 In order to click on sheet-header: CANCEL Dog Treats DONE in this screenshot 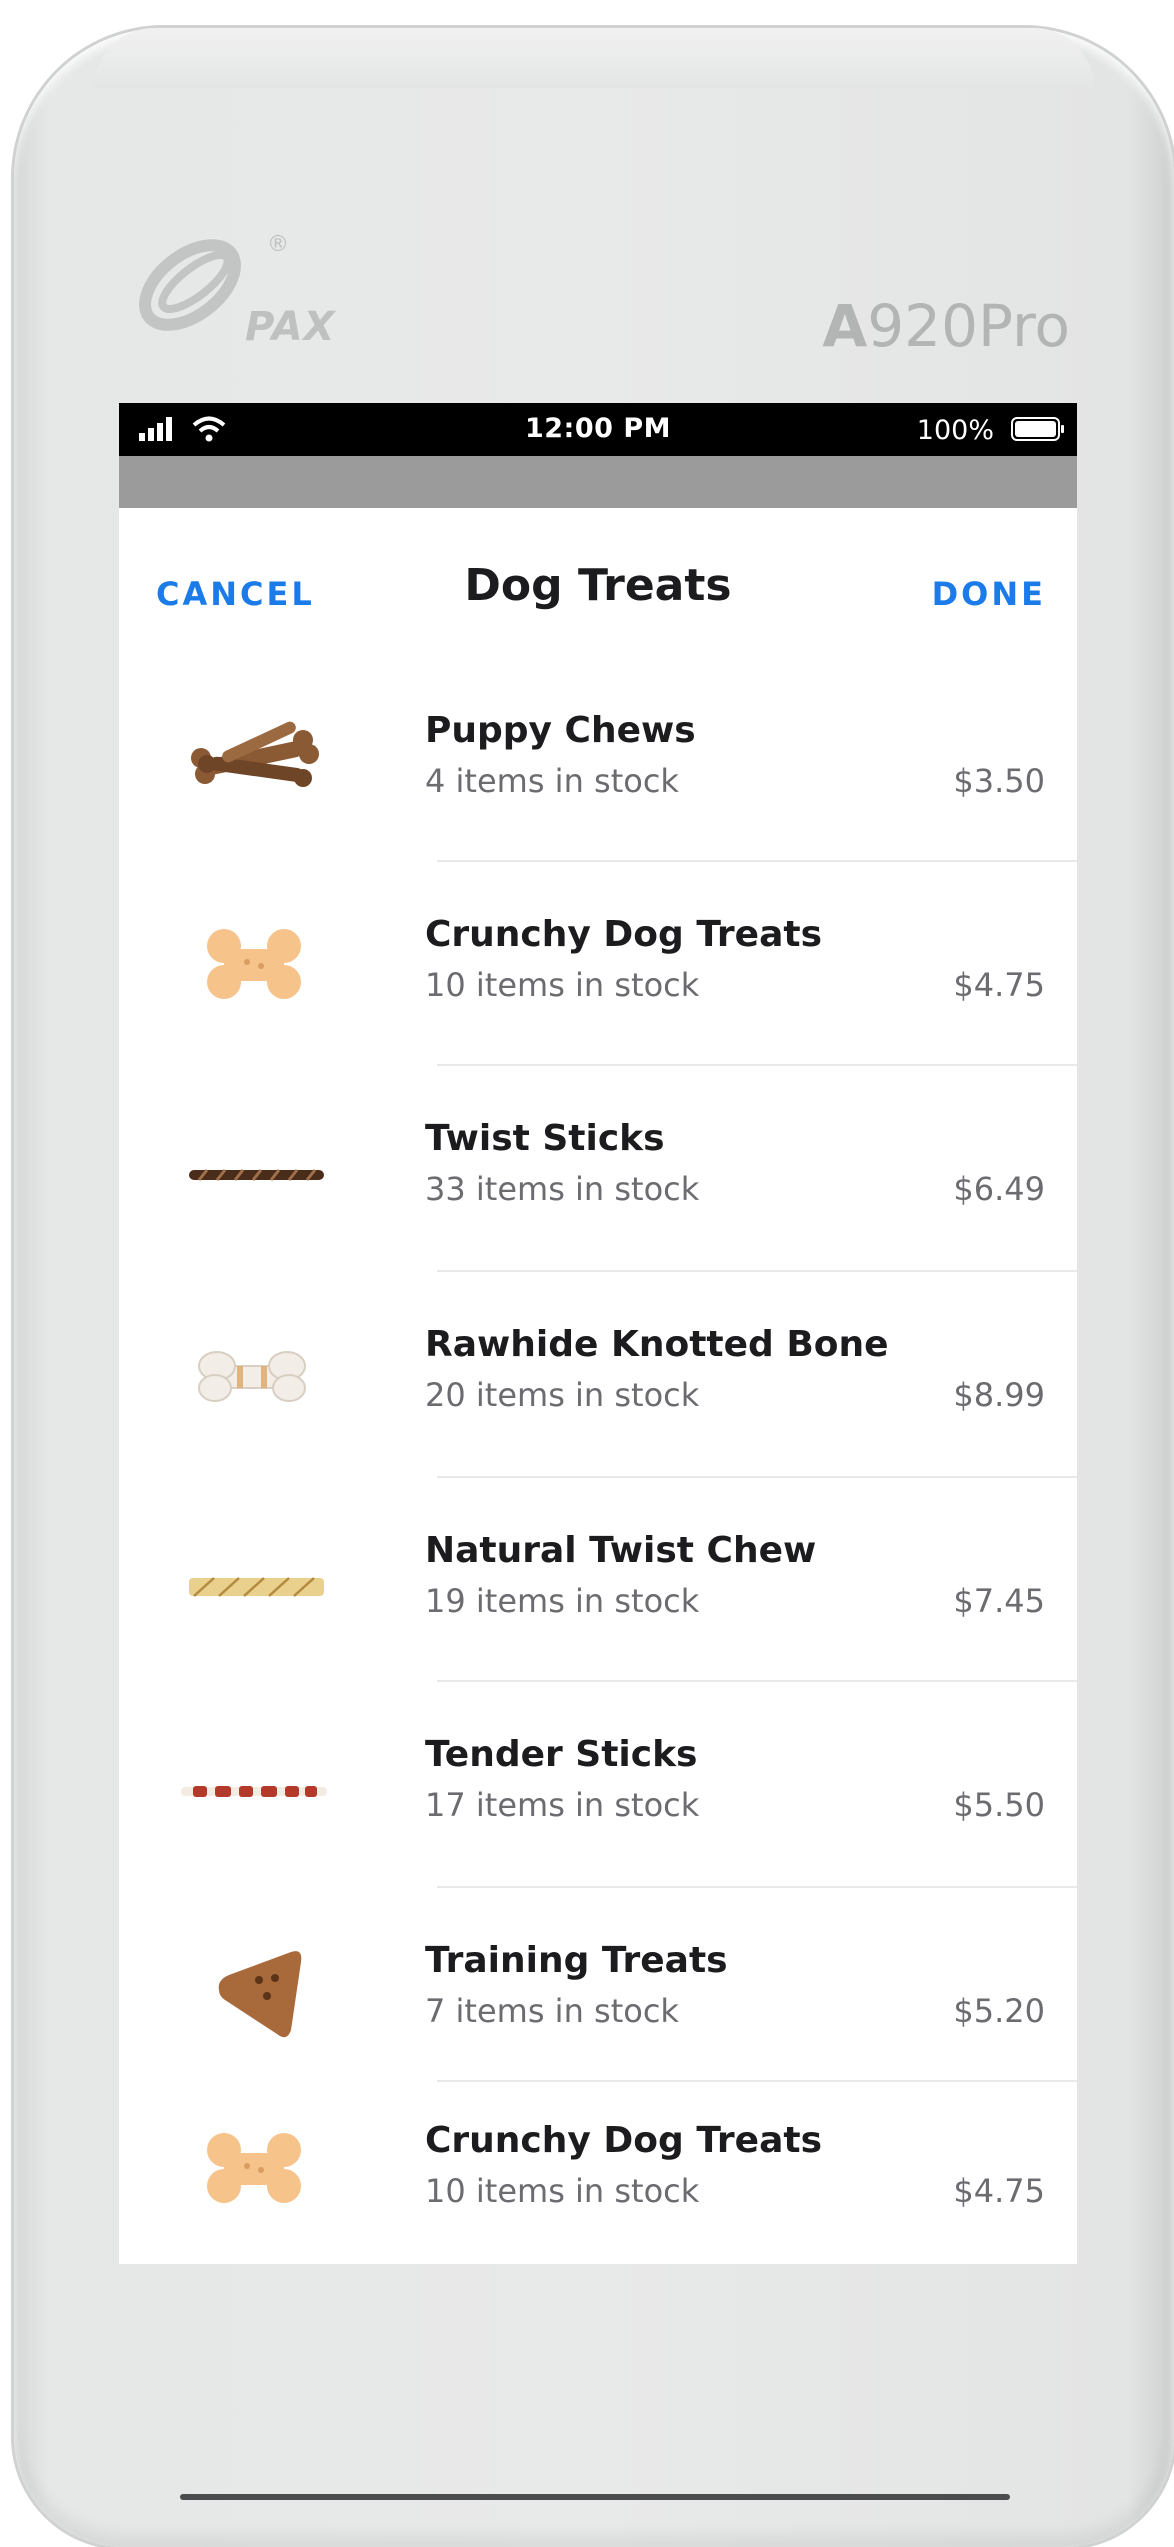, I will do `click(598, 583)`.